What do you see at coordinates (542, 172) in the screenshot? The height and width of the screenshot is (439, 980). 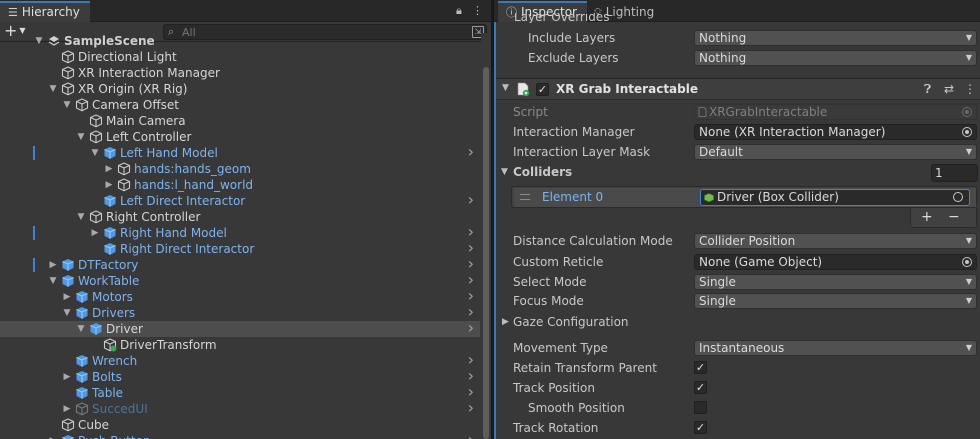 I see `colliders-label: Colliders` at bounding box center [542, 172].